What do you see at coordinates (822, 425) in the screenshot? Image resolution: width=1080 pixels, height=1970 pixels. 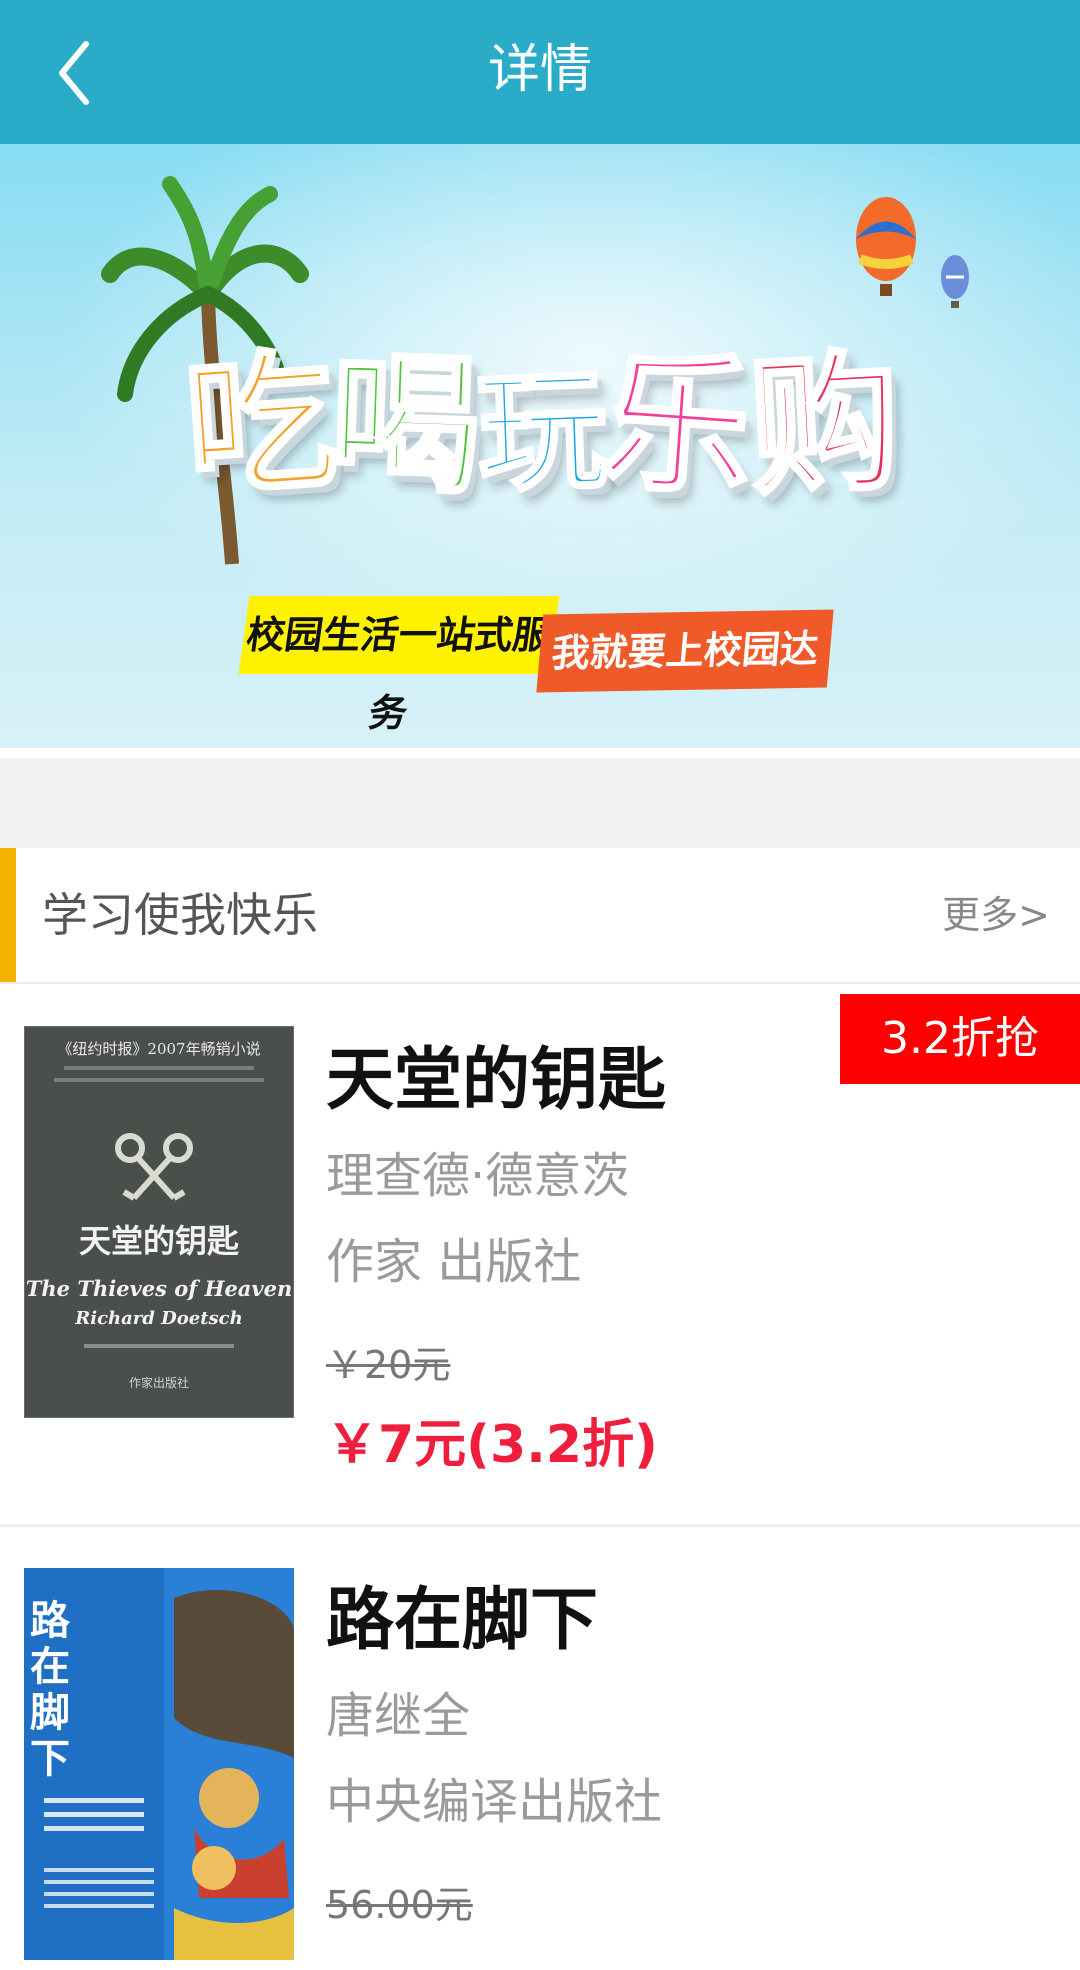 I see `banner-char: 购` at bounding box center [822, 425].